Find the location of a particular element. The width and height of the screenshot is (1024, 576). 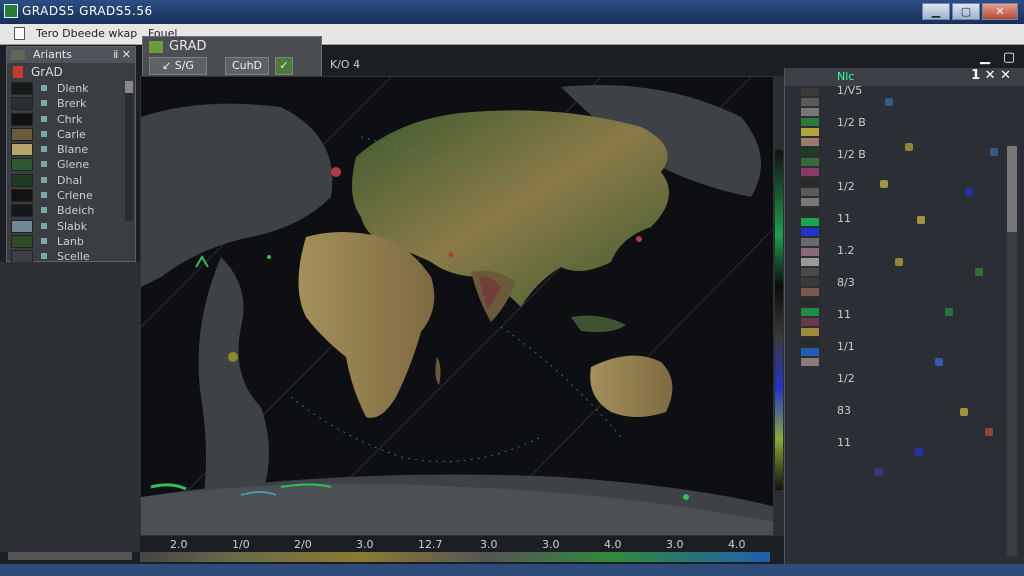

legend-scroll-thumb is located at coordinates (1012, 189).